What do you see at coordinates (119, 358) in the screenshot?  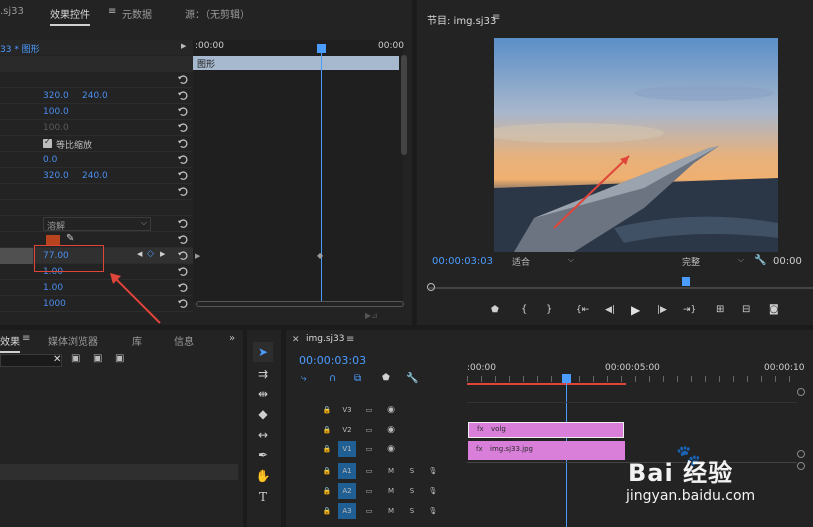 I see `yuv-effects-icon: ▣` at bounding box center [119, 358].